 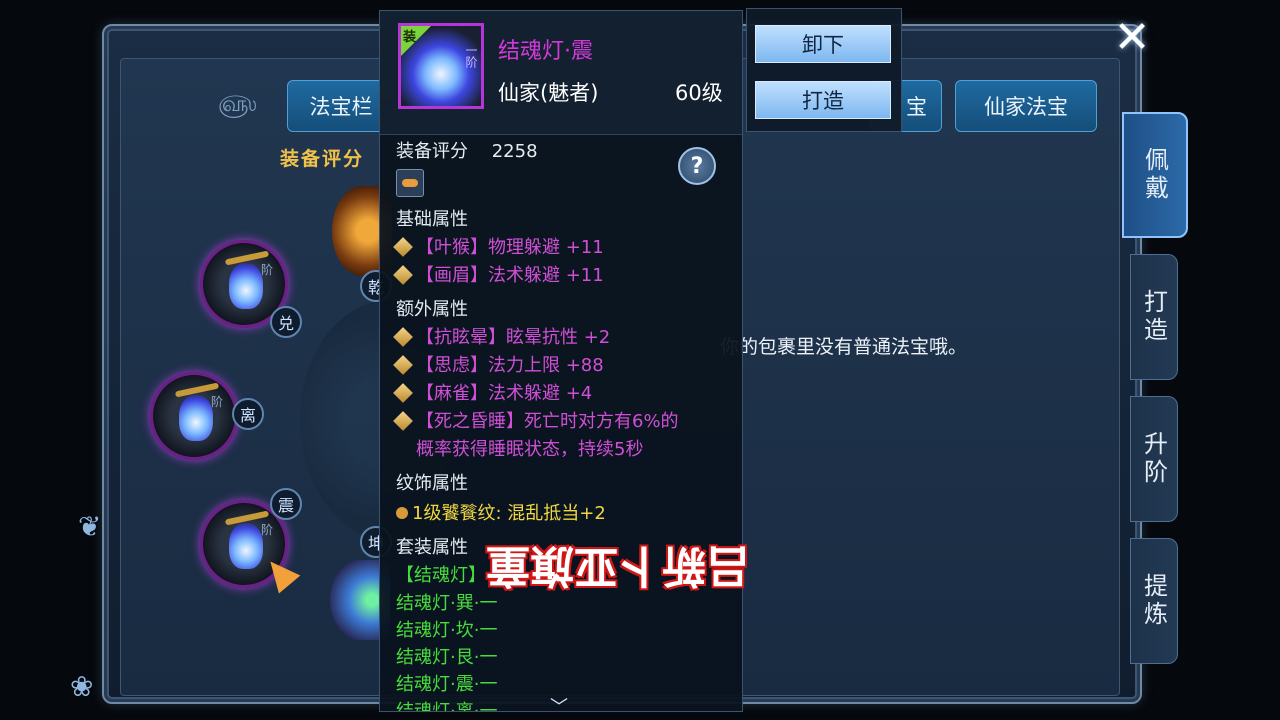 I want to click on side-tab-wear: 佩戴, so click(x=1155, y=175).